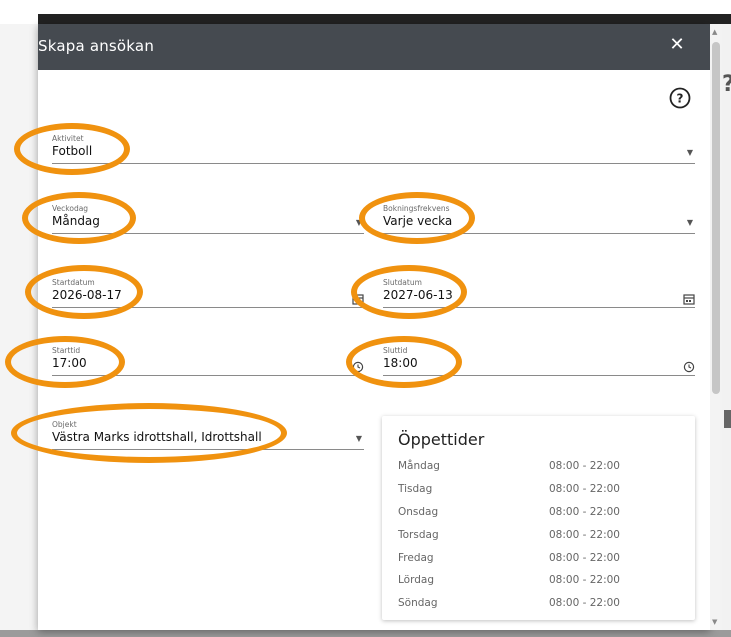 The image size is (731, 637). Describe the element at coordinates (418, 512) in the screenshot. I see `hours-day: Onsdag` at that location.